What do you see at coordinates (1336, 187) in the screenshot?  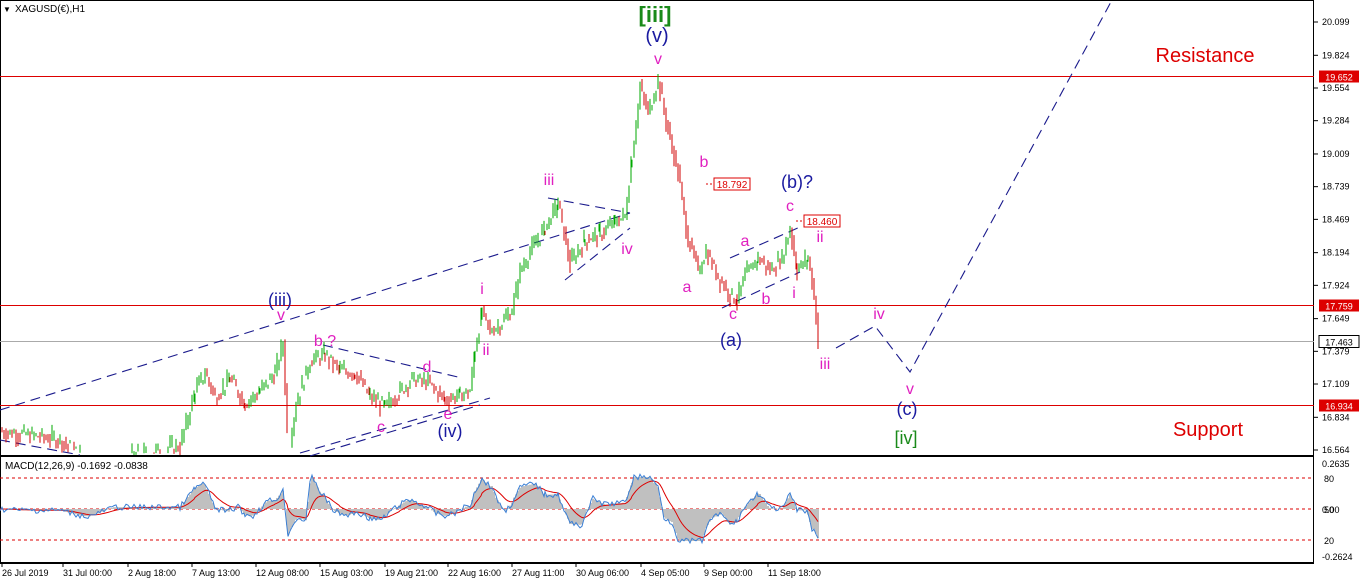 I see `price-tick-5: 18.739` at bounding box center [1336, 187].